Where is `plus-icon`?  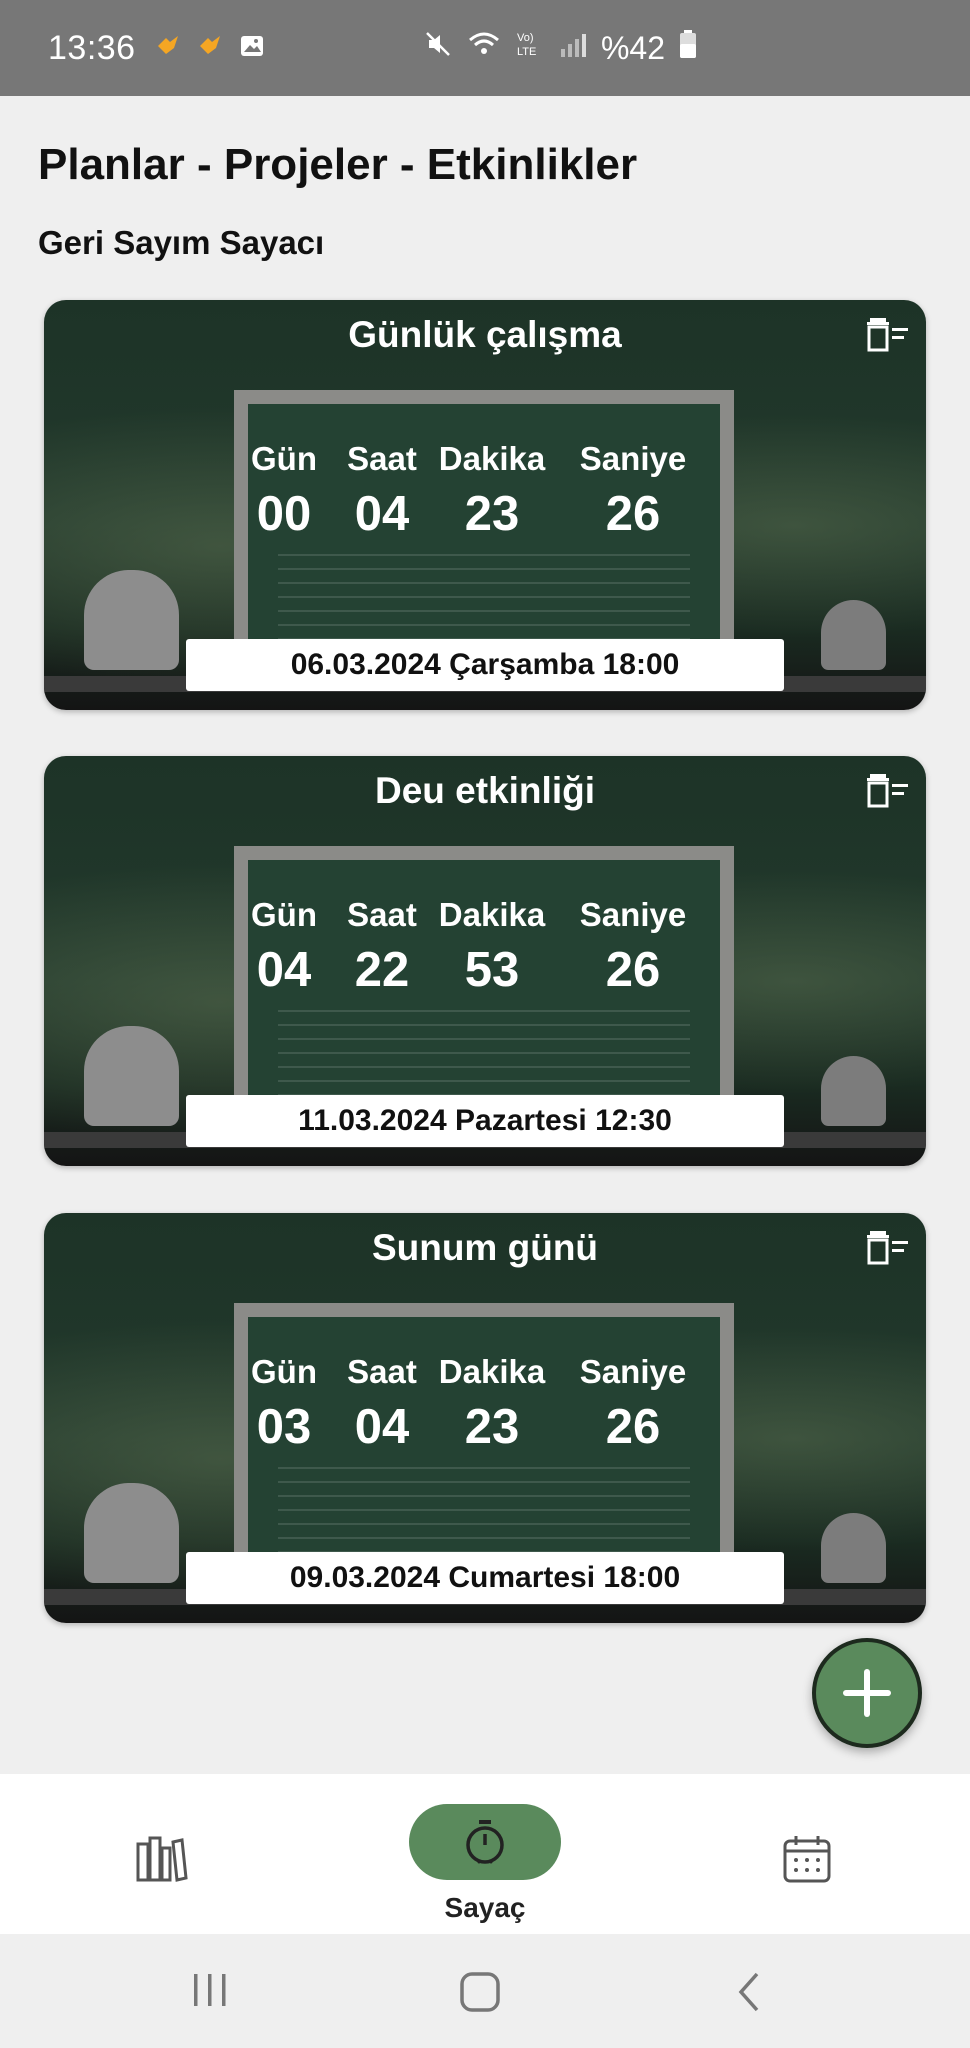 plus-icon is located at coordinates (867, 1693).